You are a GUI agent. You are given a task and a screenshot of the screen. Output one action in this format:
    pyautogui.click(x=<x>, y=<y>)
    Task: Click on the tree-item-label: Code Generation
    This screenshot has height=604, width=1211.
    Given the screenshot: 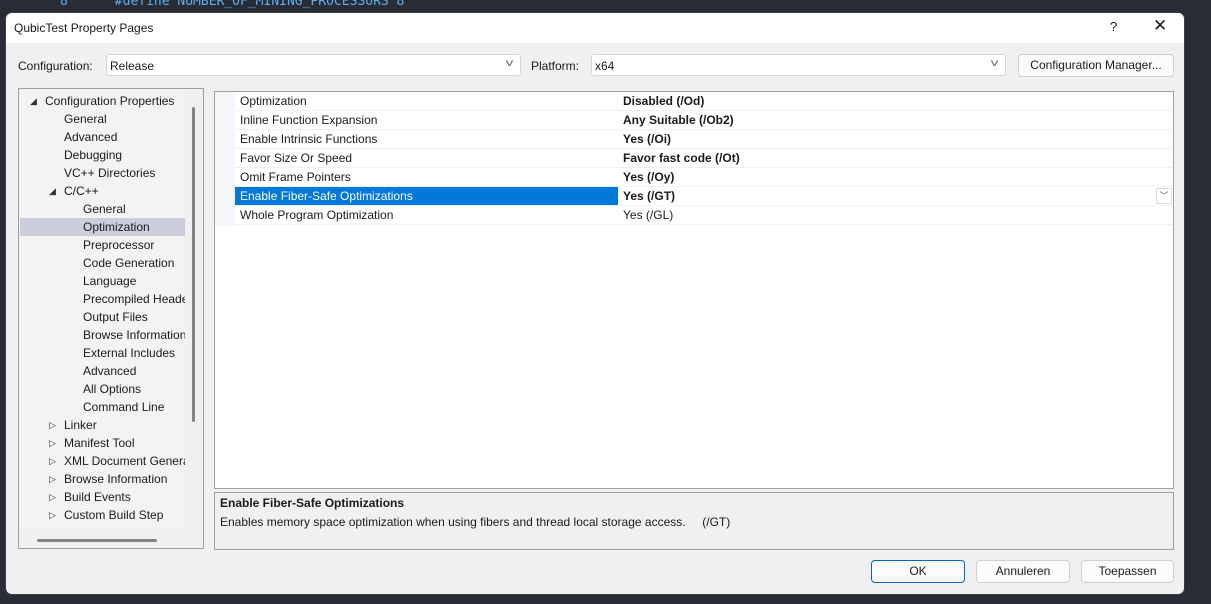 What is the action you would take?
    pyautogui.click(x=129, y=263)
    